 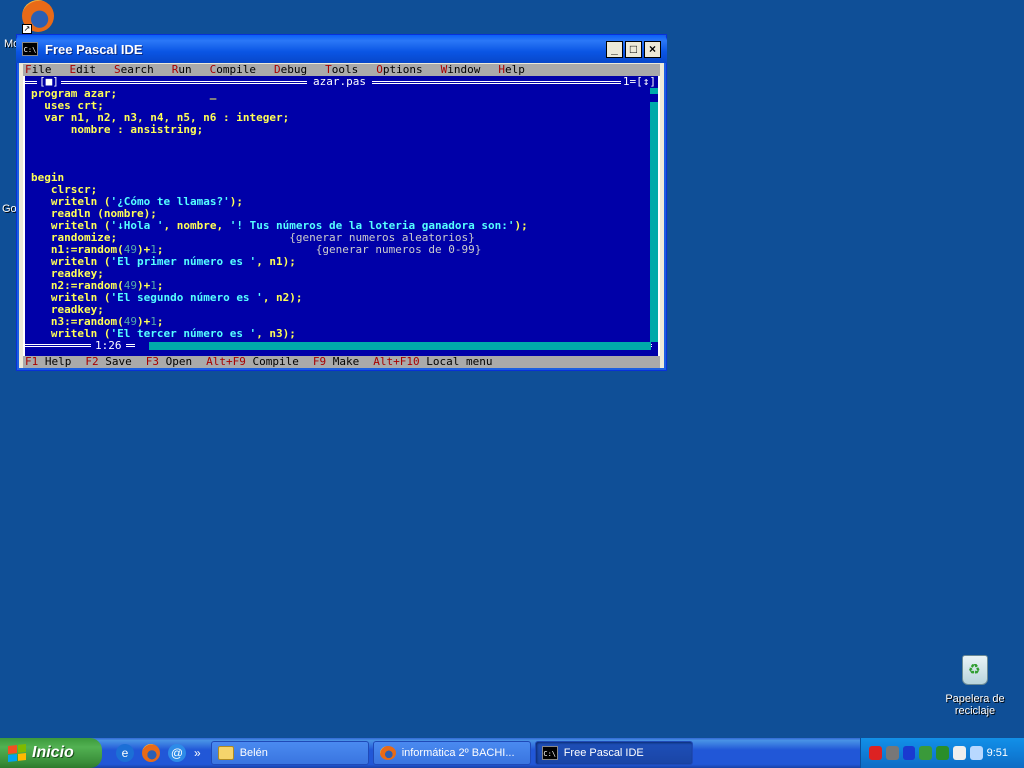 I want to click on status-item-save: F2 Save, so click(x=108, y=362).